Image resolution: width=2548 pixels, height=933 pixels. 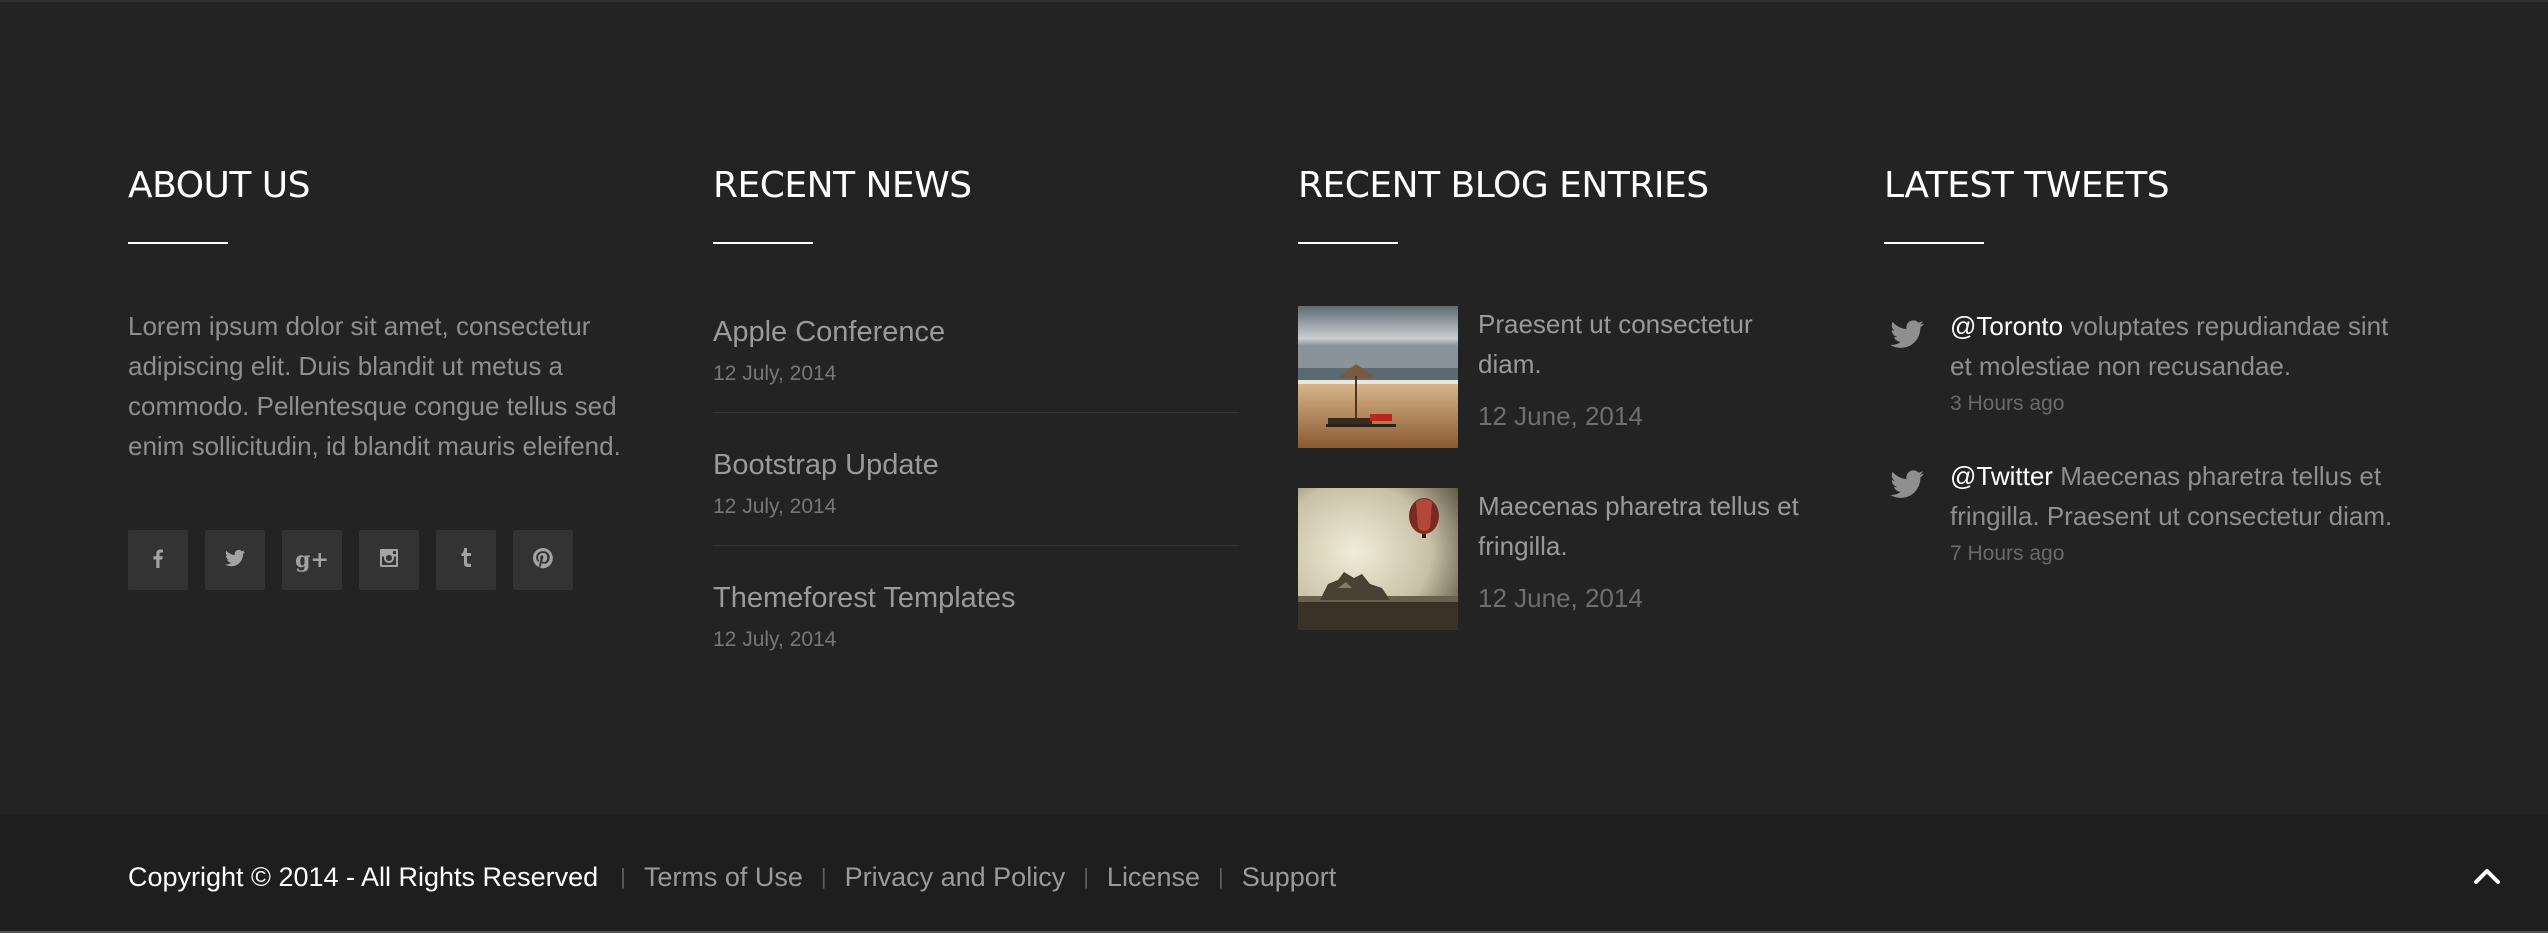 What do you see at coordinates (219, 185) in the screenshot?
I see `about-title: ABOUT US` at bounding box center [219, 185].